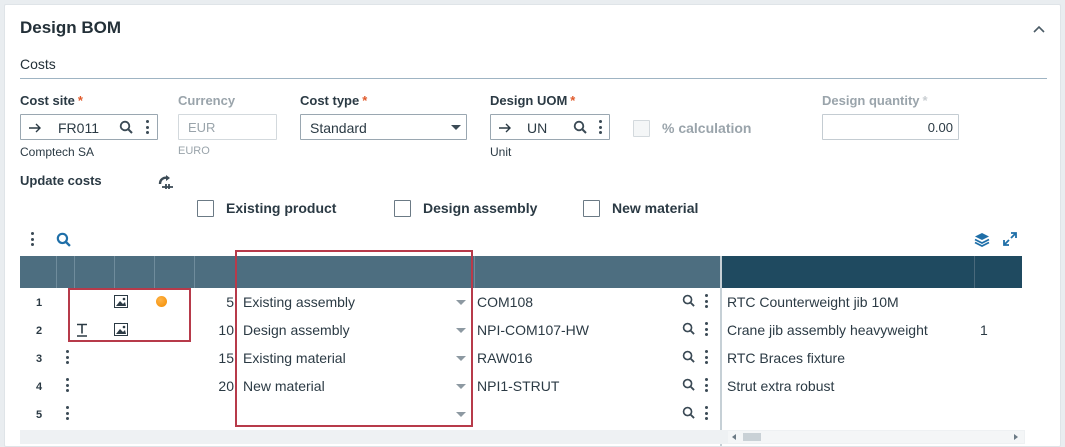  Describe the element at coordinates (39, 359) in the screenshot. I see `row-number: 3` at that location.